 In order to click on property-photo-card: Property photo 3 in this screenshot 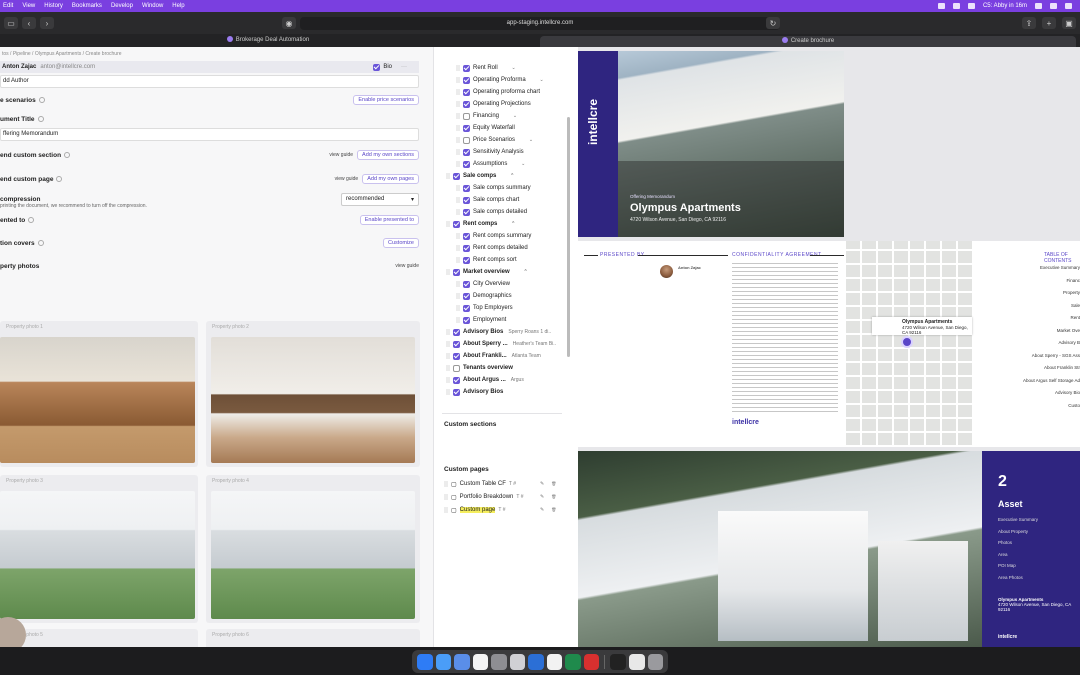, I will do `click(99, 549)`.